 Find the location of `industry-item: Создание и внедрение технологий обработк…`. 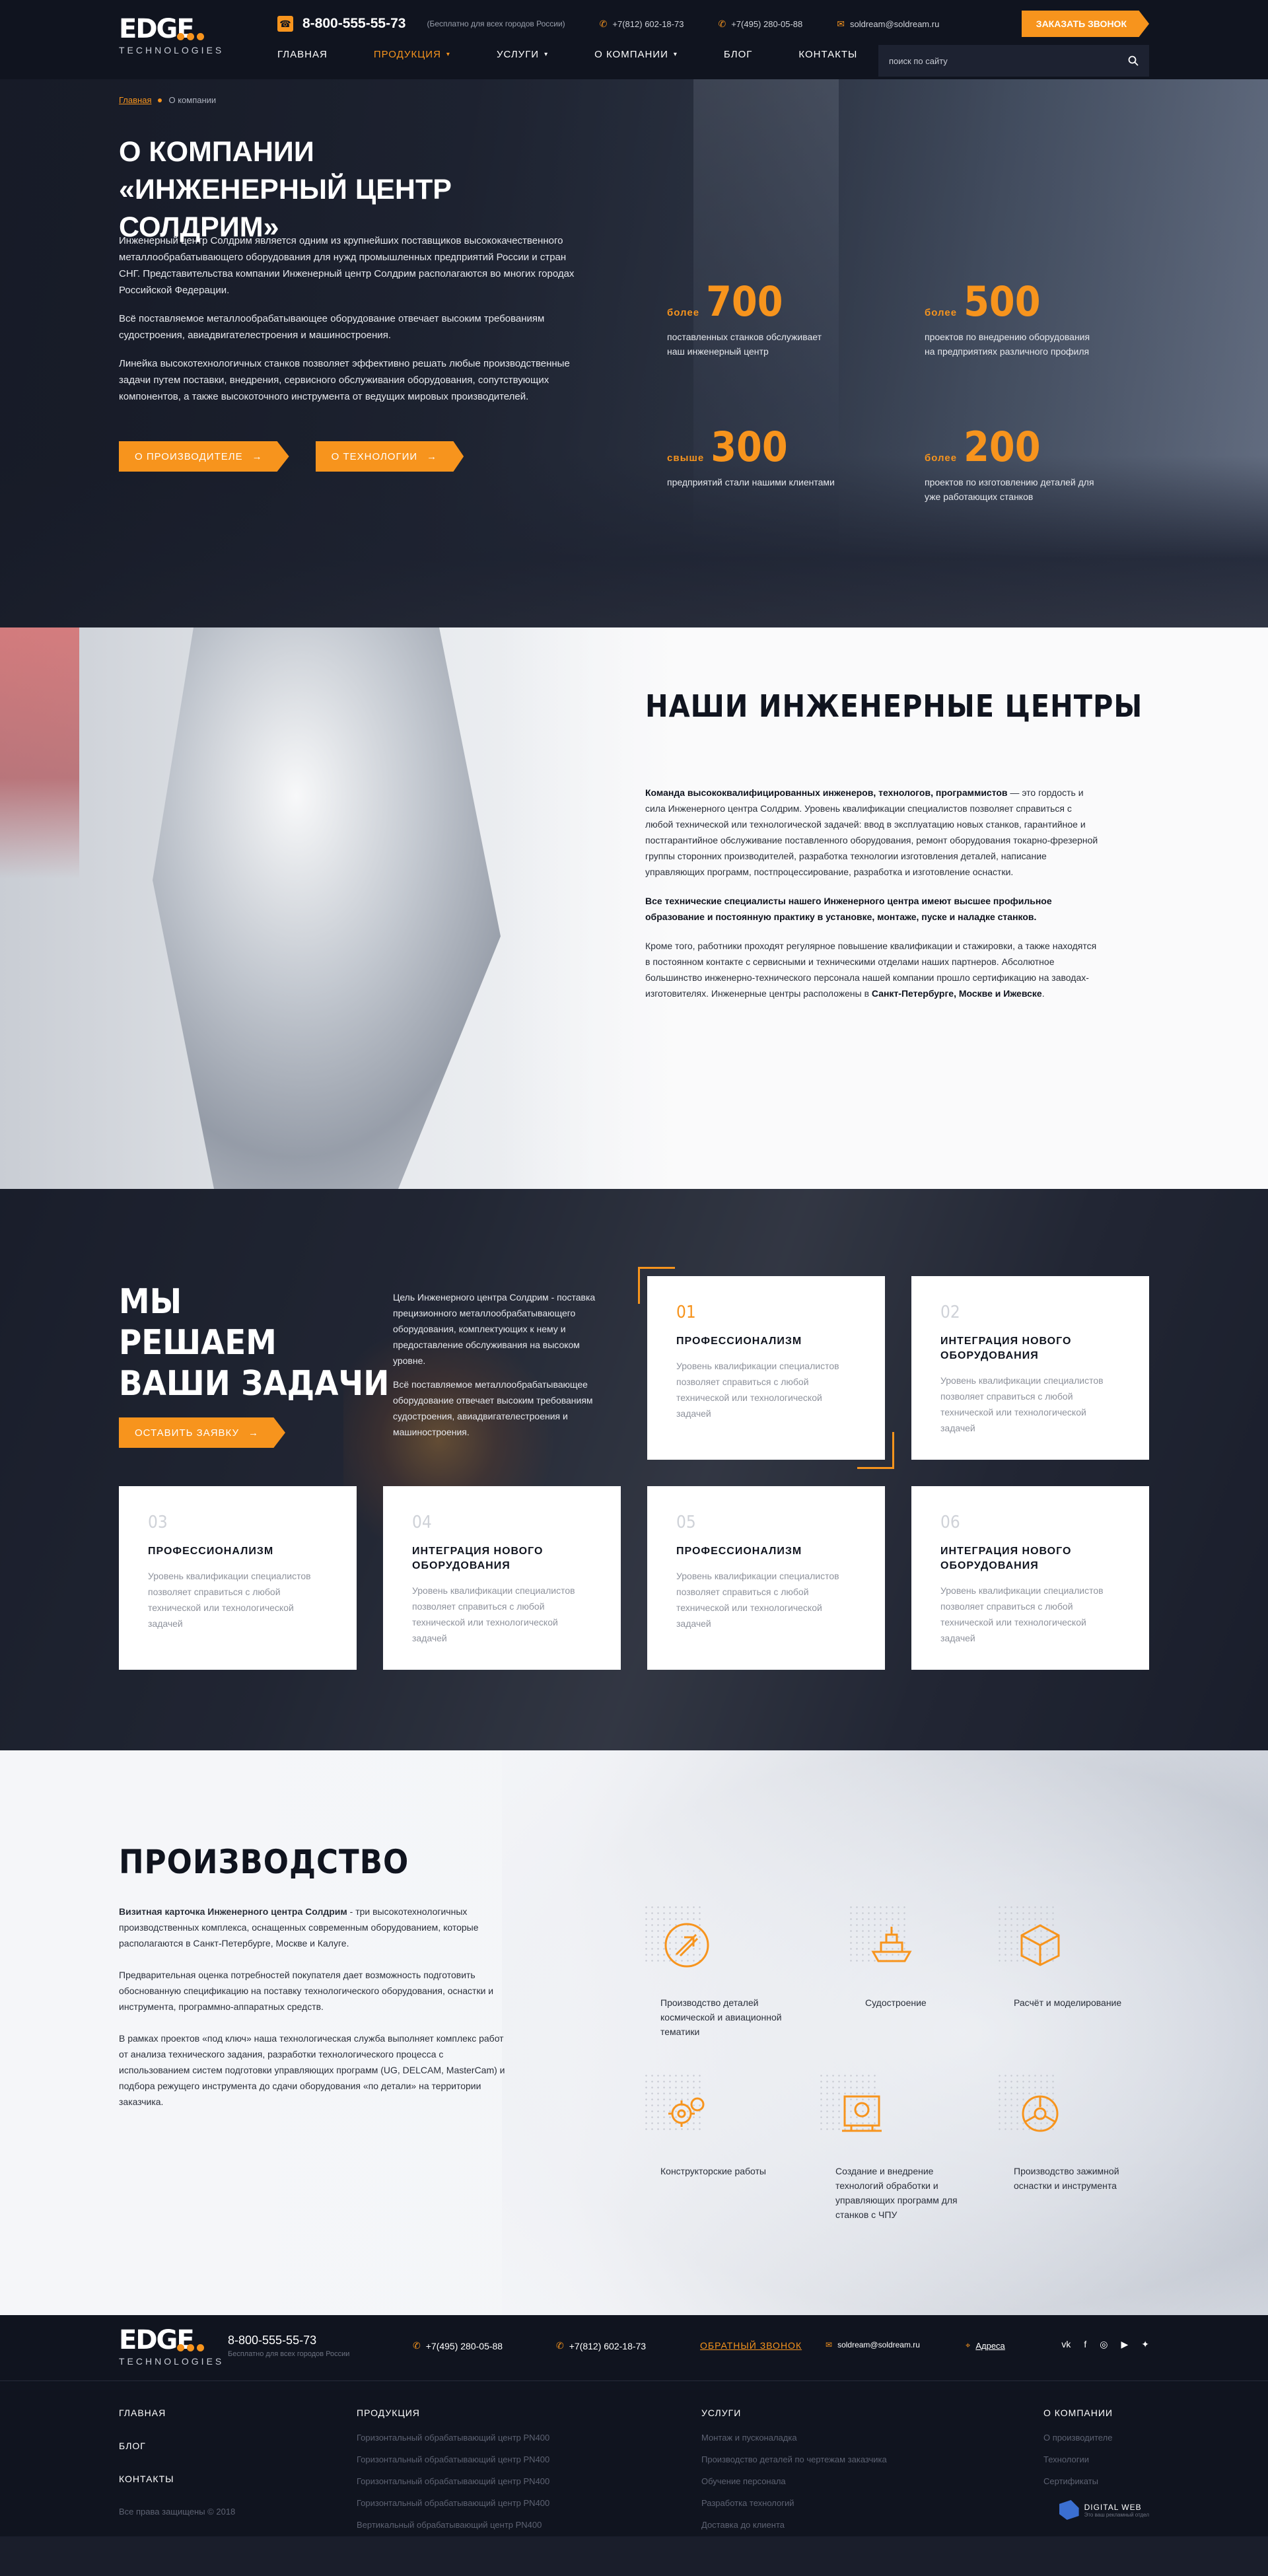

industry-item: Создание и внедрение технологий обработк… is located at coordinates (893, 2147).